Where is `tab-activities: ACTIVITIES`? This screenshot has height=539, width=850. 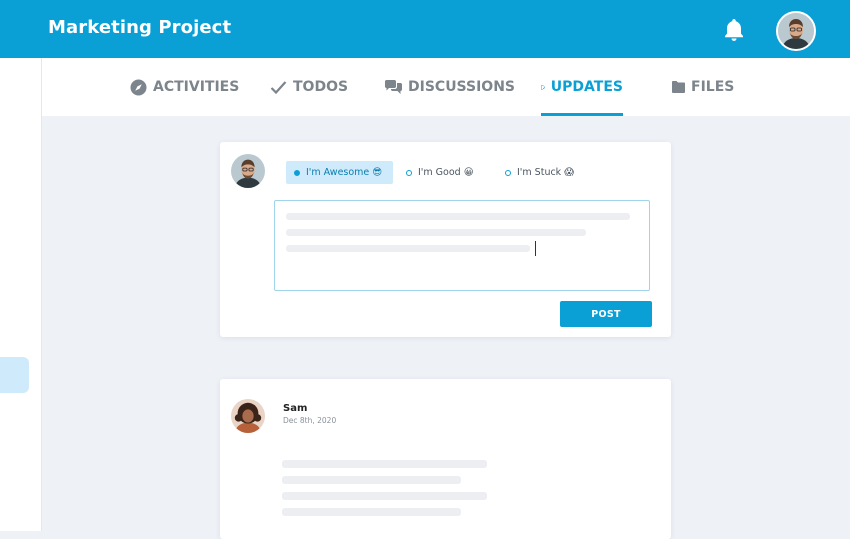
tab-activities: ACTIVITIES is located at coordinates (184, 87).